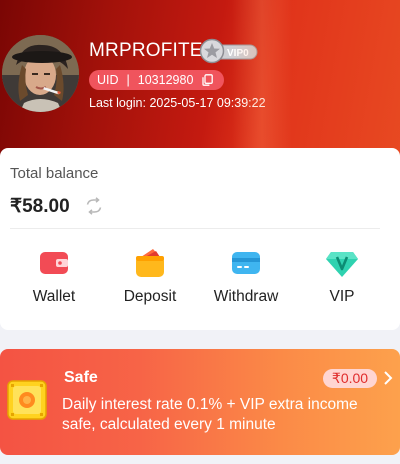 Image resolution: width=400 pixels, height=464 pixels. Describe the element at coordinates (200, 278) in the screenshot. I see `quick-actions: Wallet Deposit Withdraw VIP` at that location.